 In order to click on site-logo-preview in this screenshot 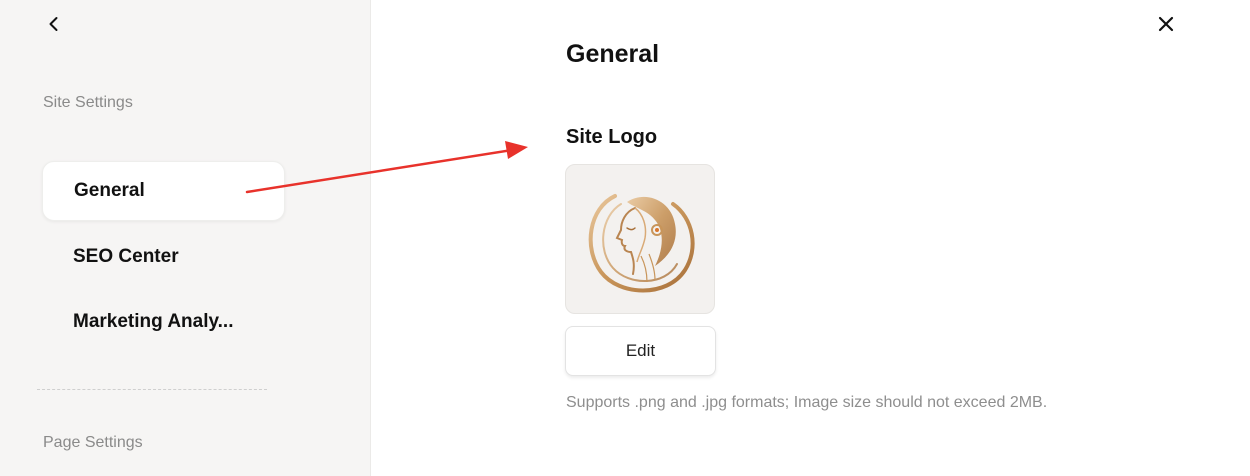, I will do `click(640, 239)`.